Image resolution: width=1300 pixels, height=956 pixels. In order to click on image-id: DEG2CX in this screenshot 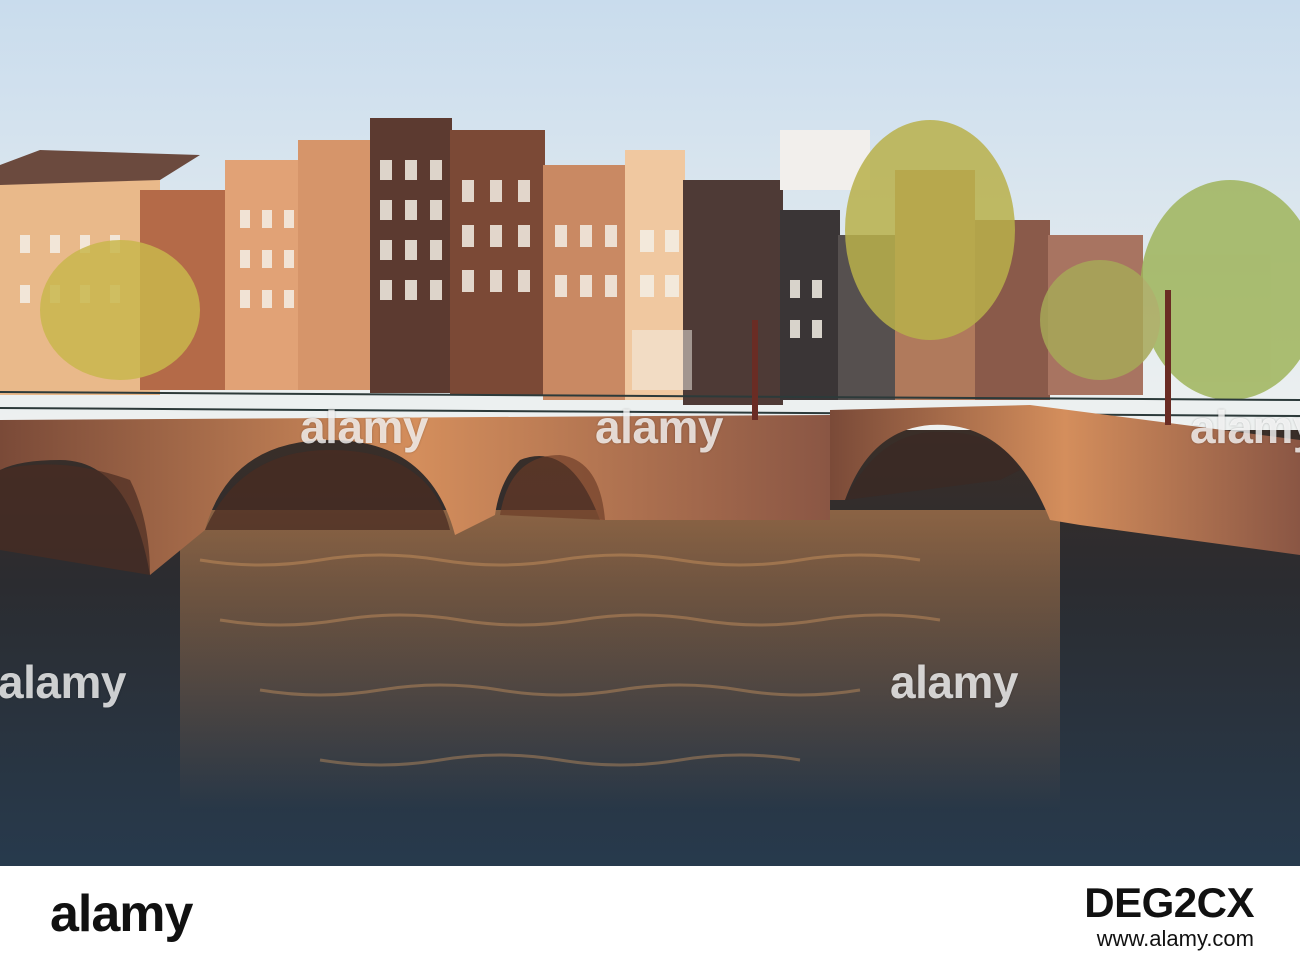, I will do `click(1169, 902)`.